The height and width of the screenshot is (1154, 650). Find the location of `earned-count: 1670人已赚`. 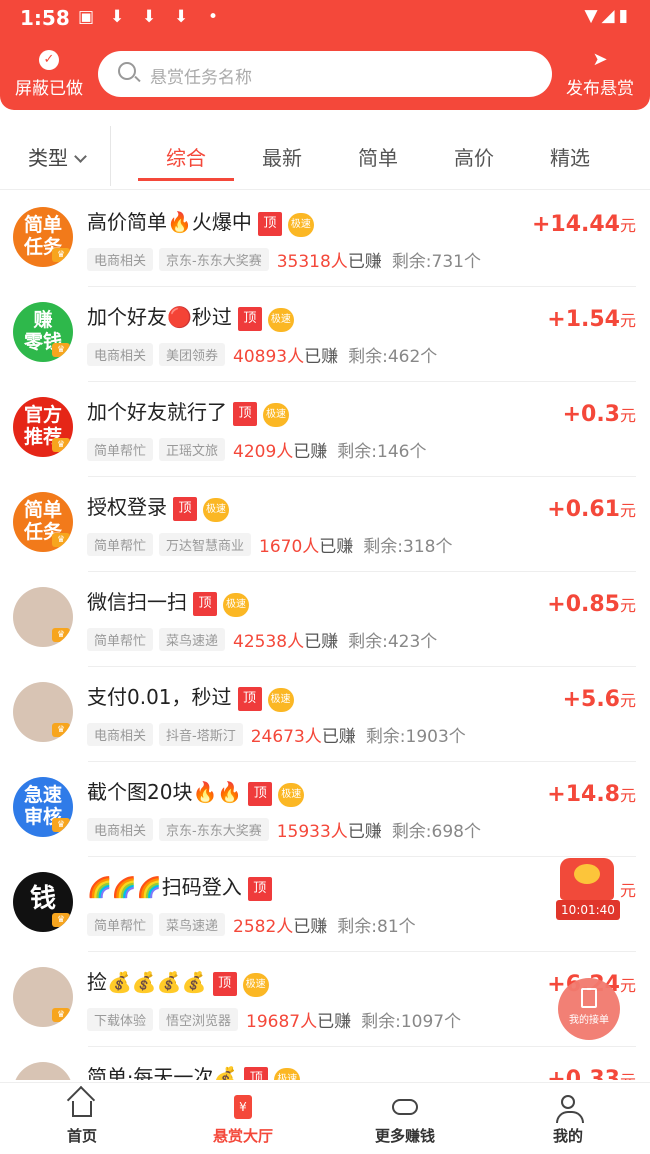

earned-count: 1670人已赚 is located at coordinates (306, 547).